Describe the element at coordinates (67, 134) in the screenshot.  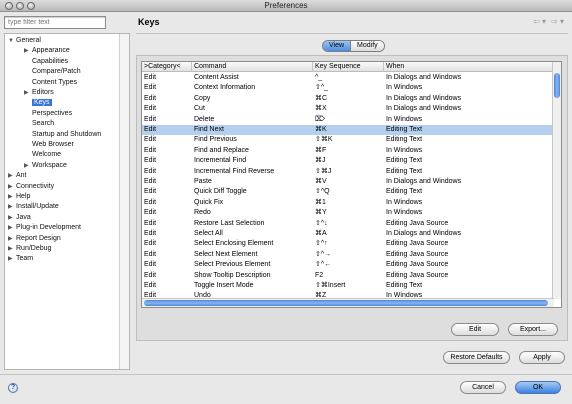
I see `tree-item-label: Startup and Shutdown` at that location.